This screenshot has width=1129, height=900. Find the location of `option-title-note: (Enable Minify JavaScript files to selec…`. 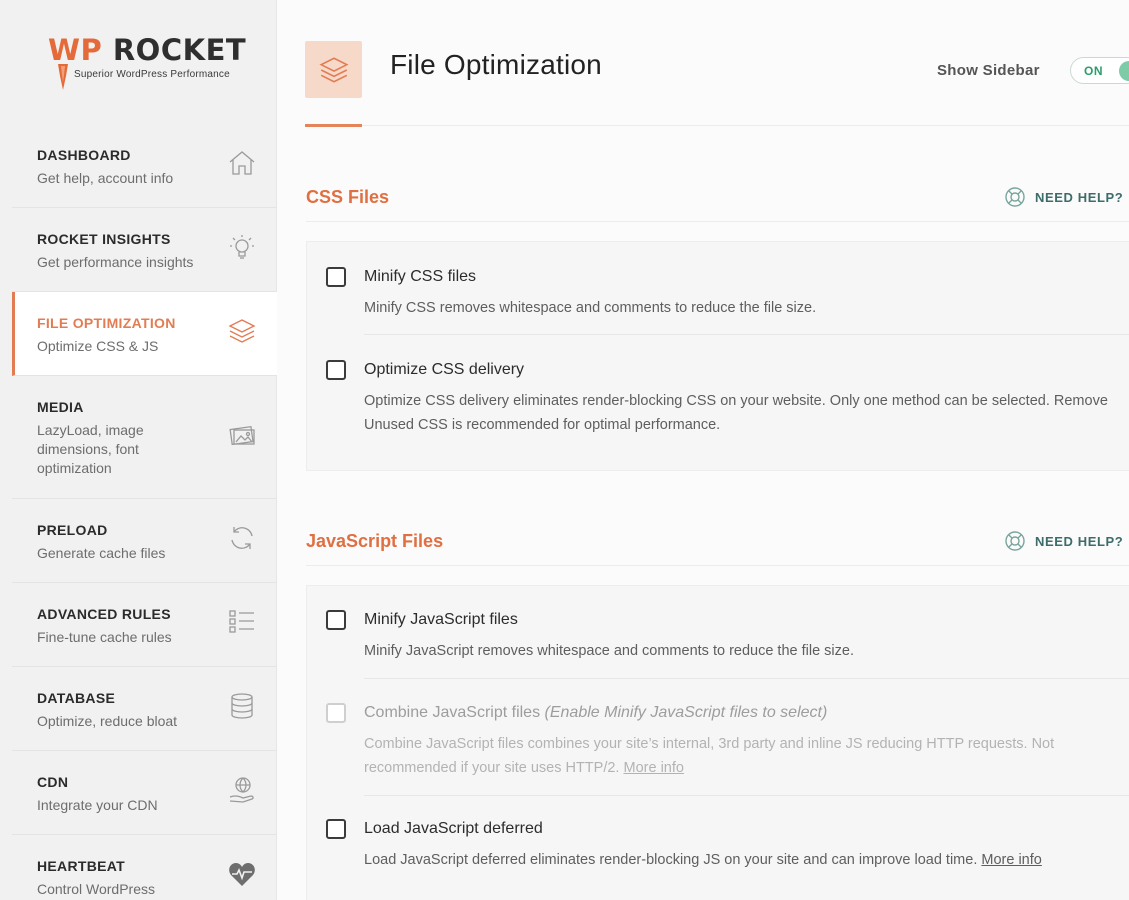

option-title-note: (Enable Minify JavaScript files to selec… is located at coordinates (686, 712).